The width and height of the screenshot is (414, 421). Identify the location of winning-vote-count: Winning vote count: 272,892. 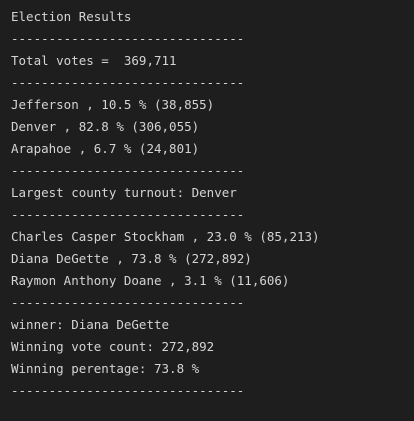
(113, 346).